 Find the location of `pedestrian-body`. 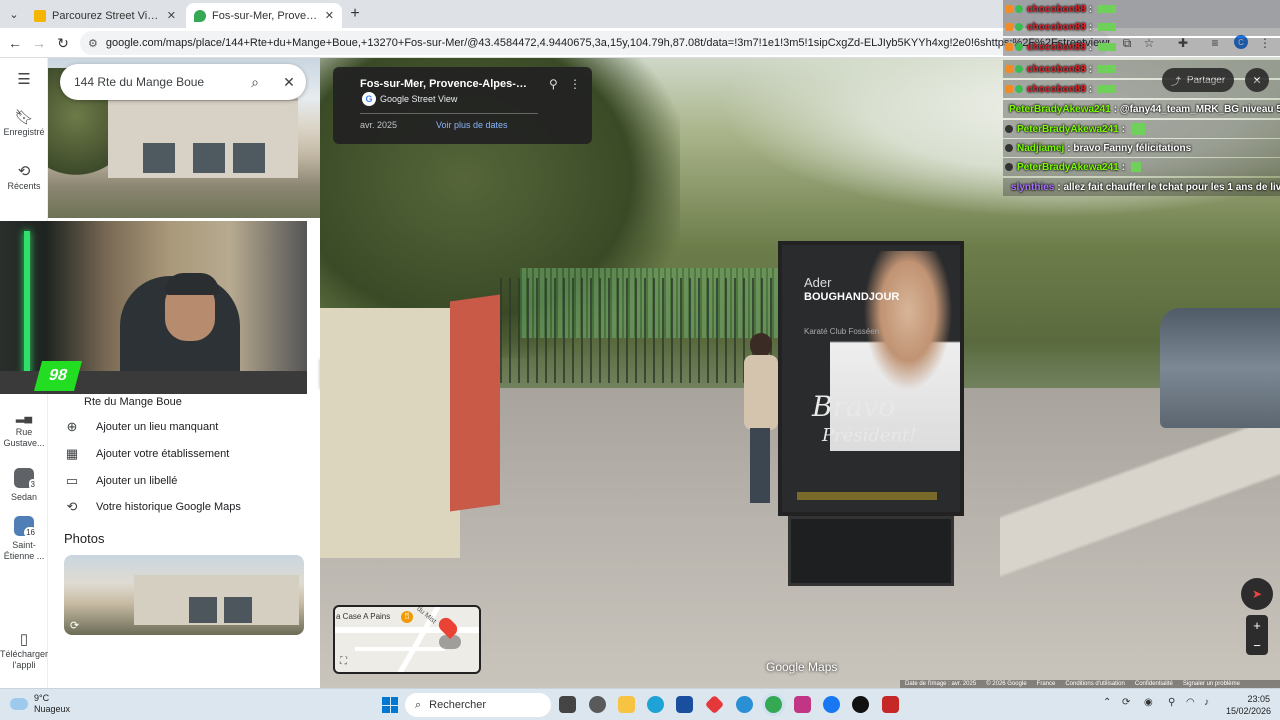

pedestrian-body is located at coordinates (761, 392).